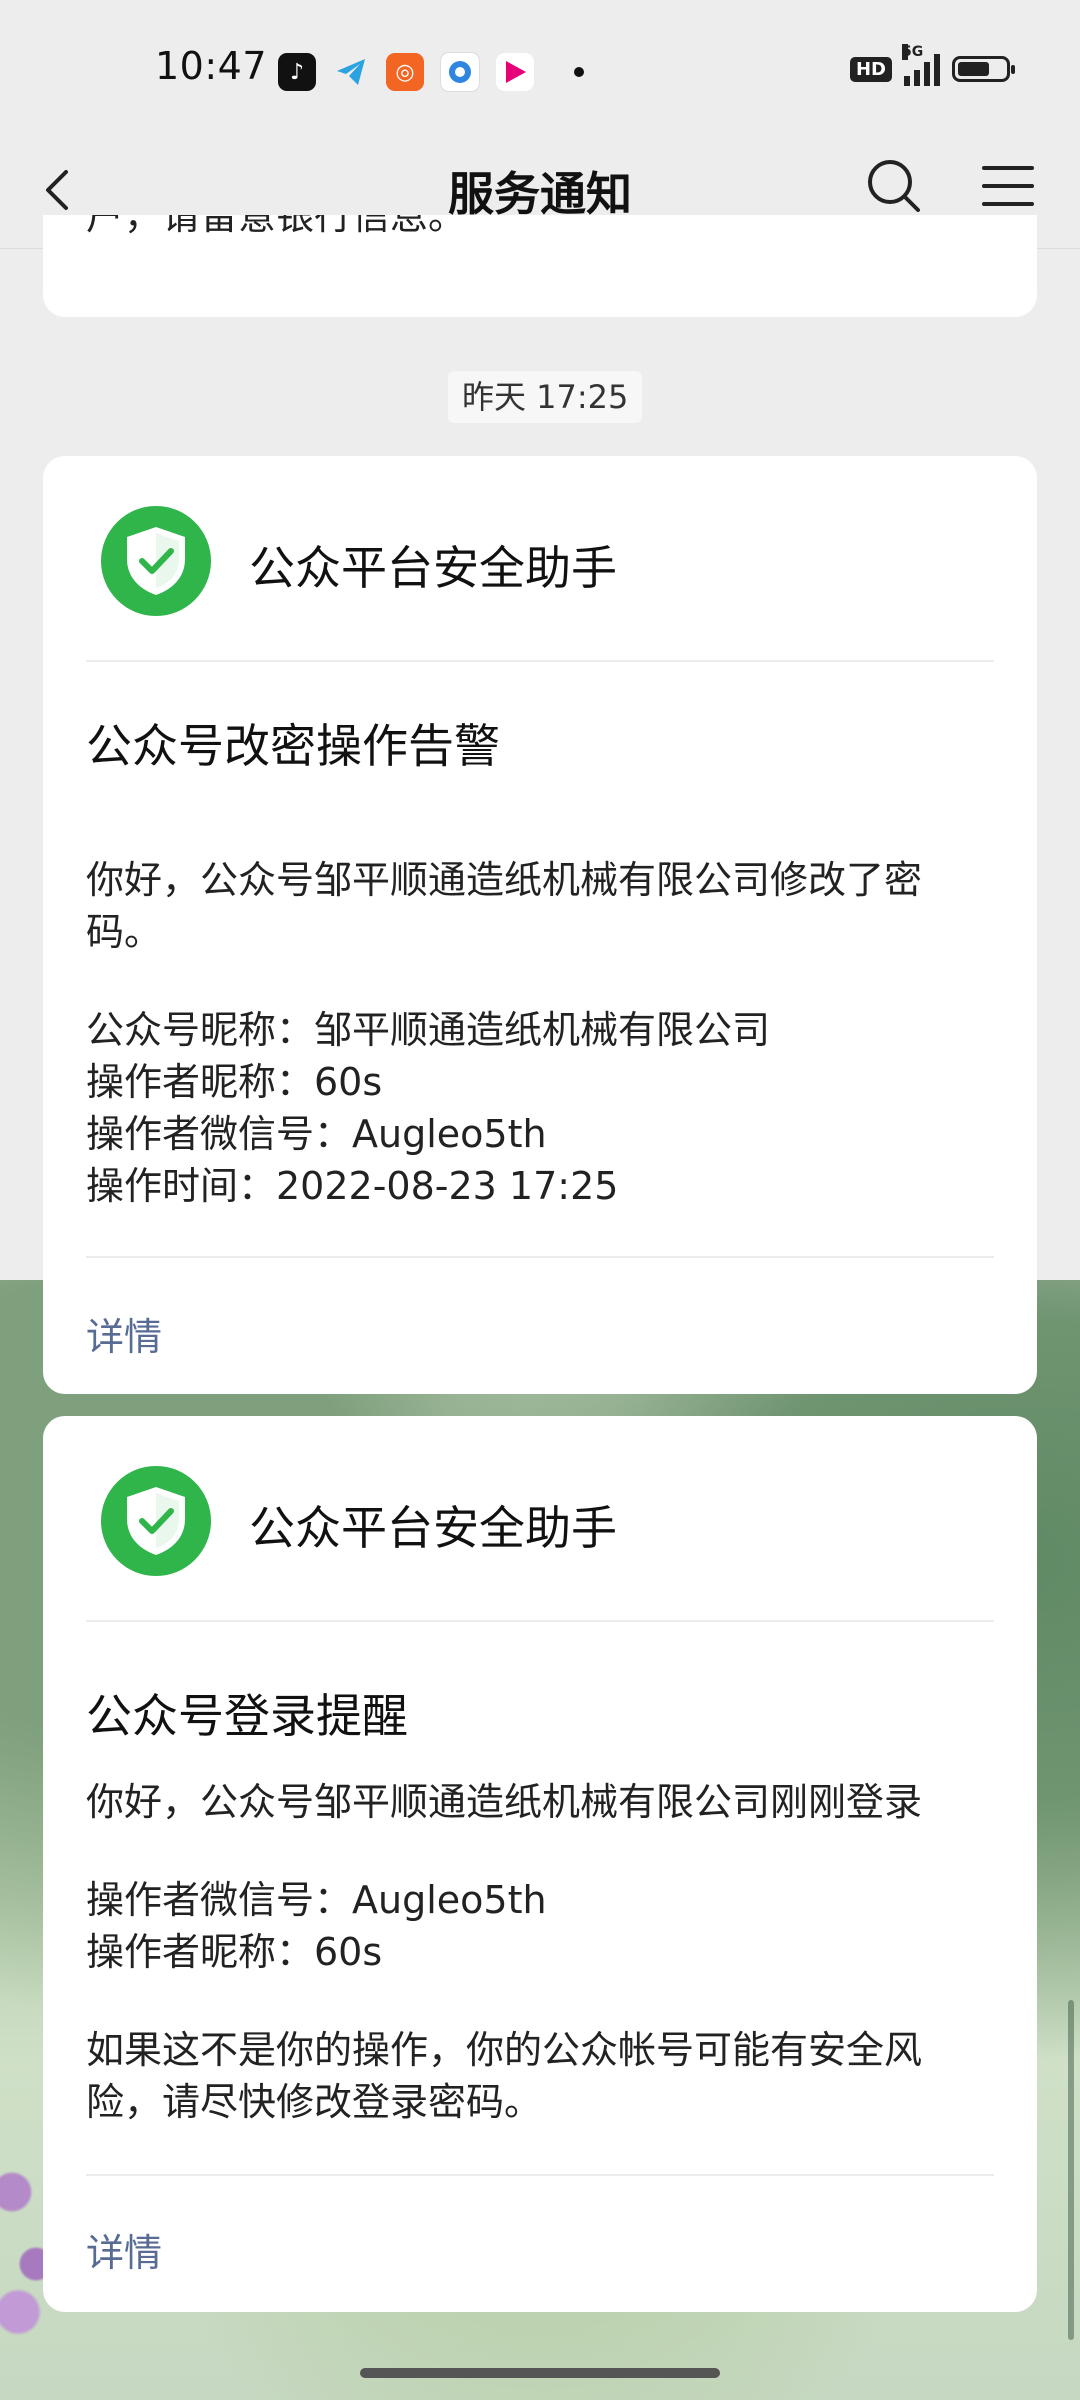 The image size is (1080, 2400). Describe the element at coordinates (504, 1802) in the screenshot. I see `message-intro-line: 你好，公众号邹平顺通造纸机械有限公司刚刚登录` at that location.